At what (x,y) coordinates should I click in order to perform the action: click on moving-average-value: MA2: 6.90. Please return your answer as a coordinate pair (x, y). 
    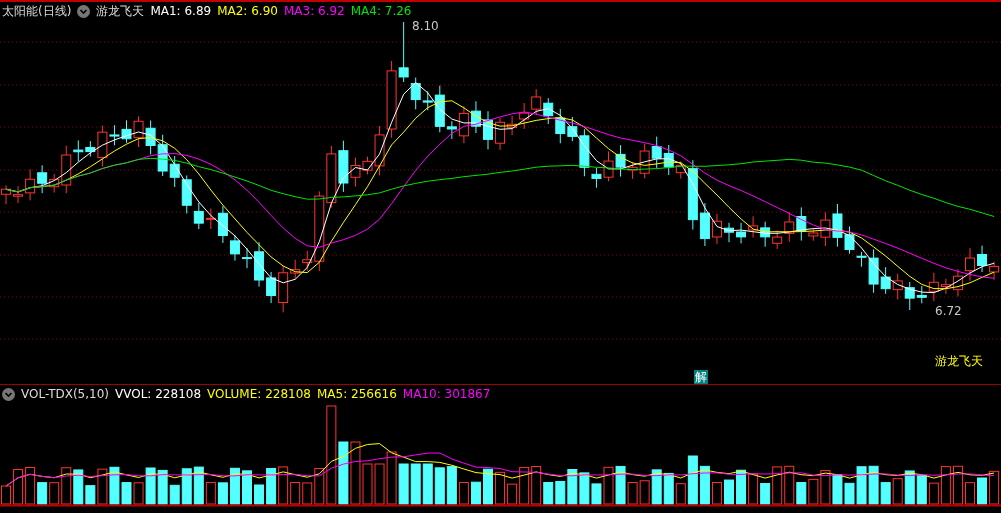
    Looking at the image, I should click on (247, 11).